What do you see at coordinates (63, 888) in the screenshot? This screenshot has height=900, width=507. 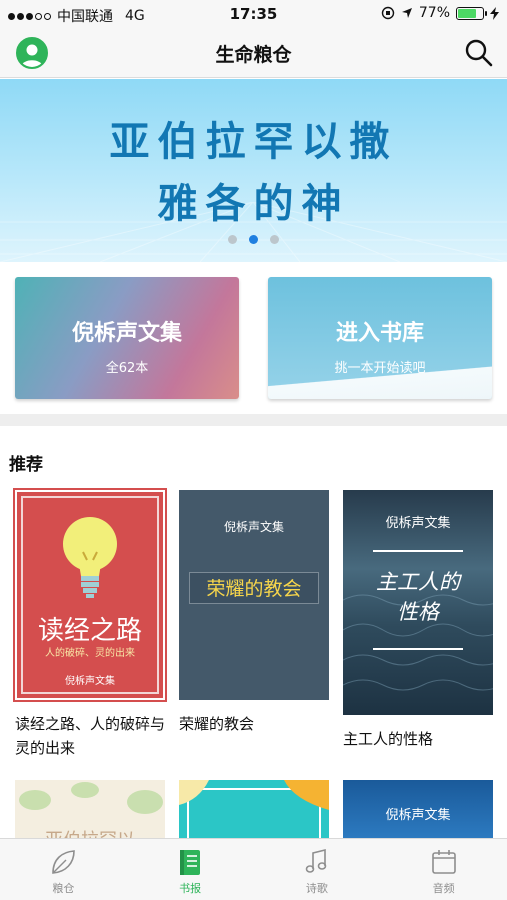 I see `tab-label: 粮仓` at bounding box center [63, 888].